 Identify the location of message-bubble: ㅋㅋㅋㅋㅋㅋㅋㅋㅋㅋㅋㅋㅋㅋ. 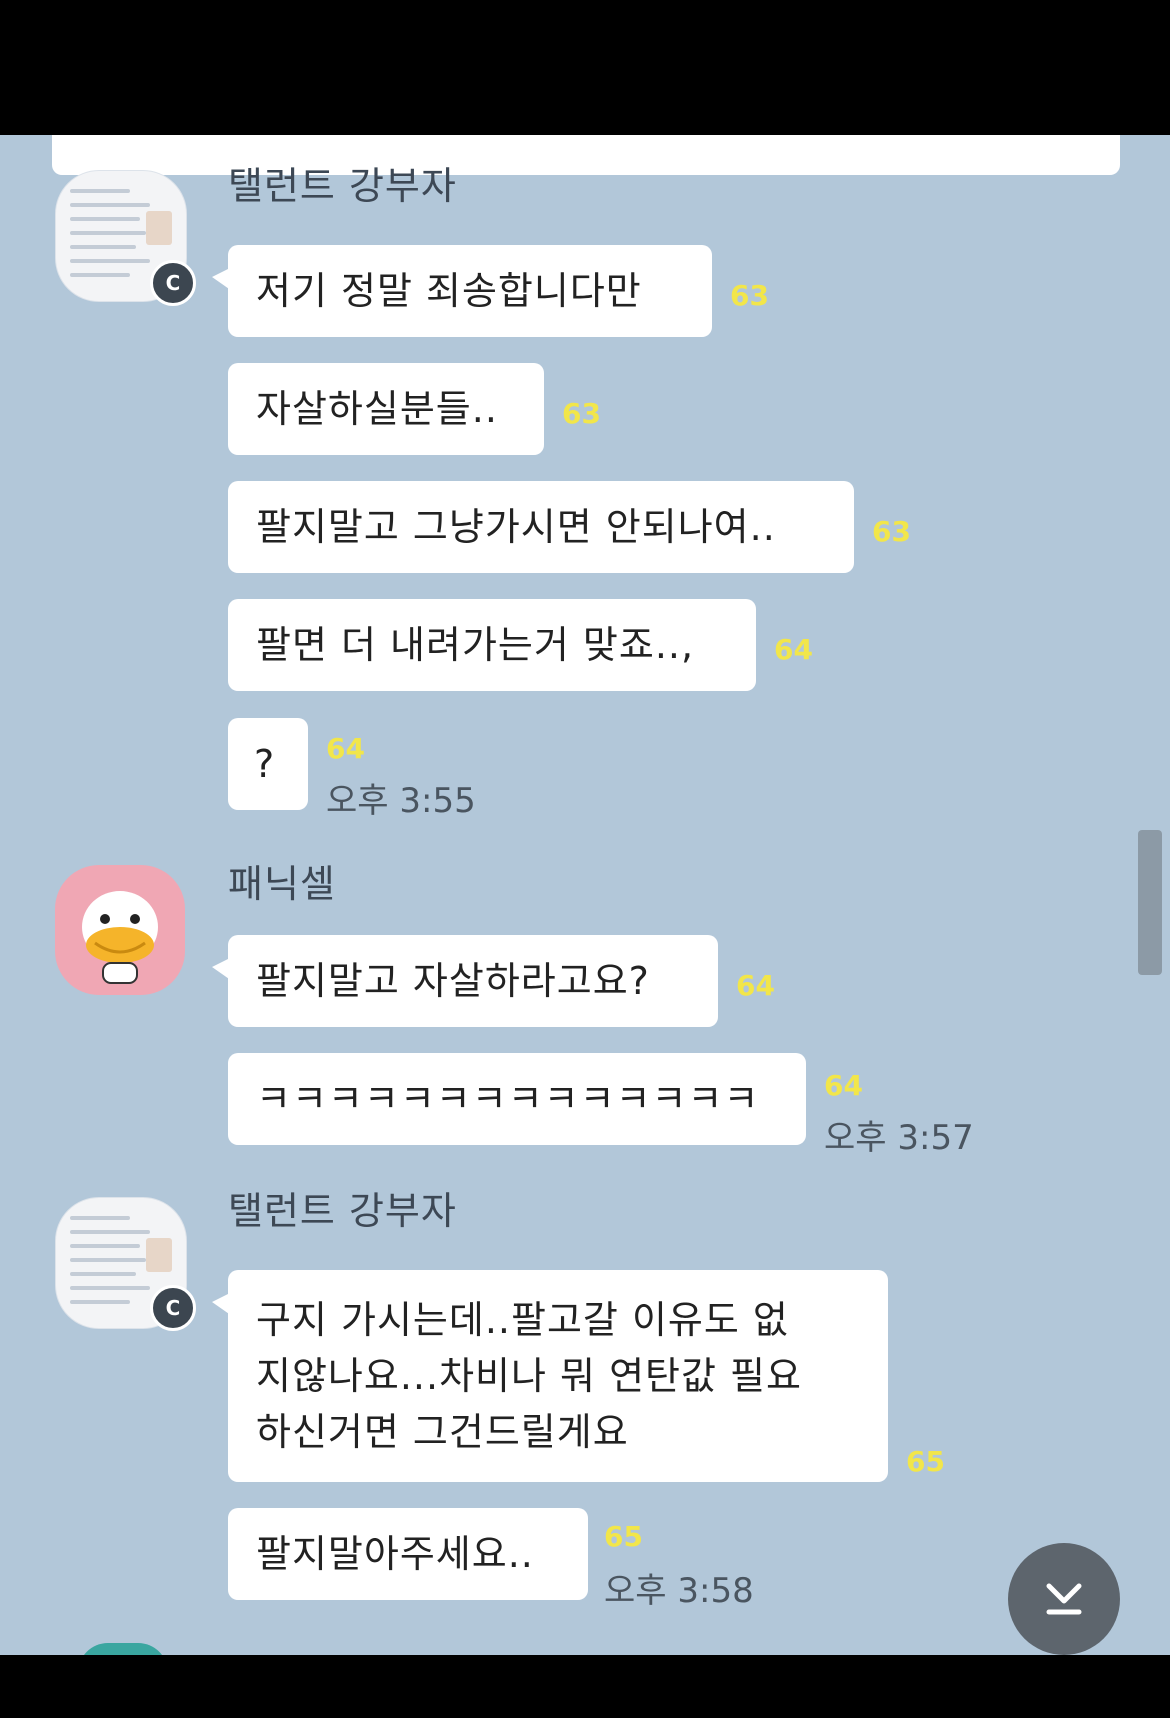
(517, 1099).